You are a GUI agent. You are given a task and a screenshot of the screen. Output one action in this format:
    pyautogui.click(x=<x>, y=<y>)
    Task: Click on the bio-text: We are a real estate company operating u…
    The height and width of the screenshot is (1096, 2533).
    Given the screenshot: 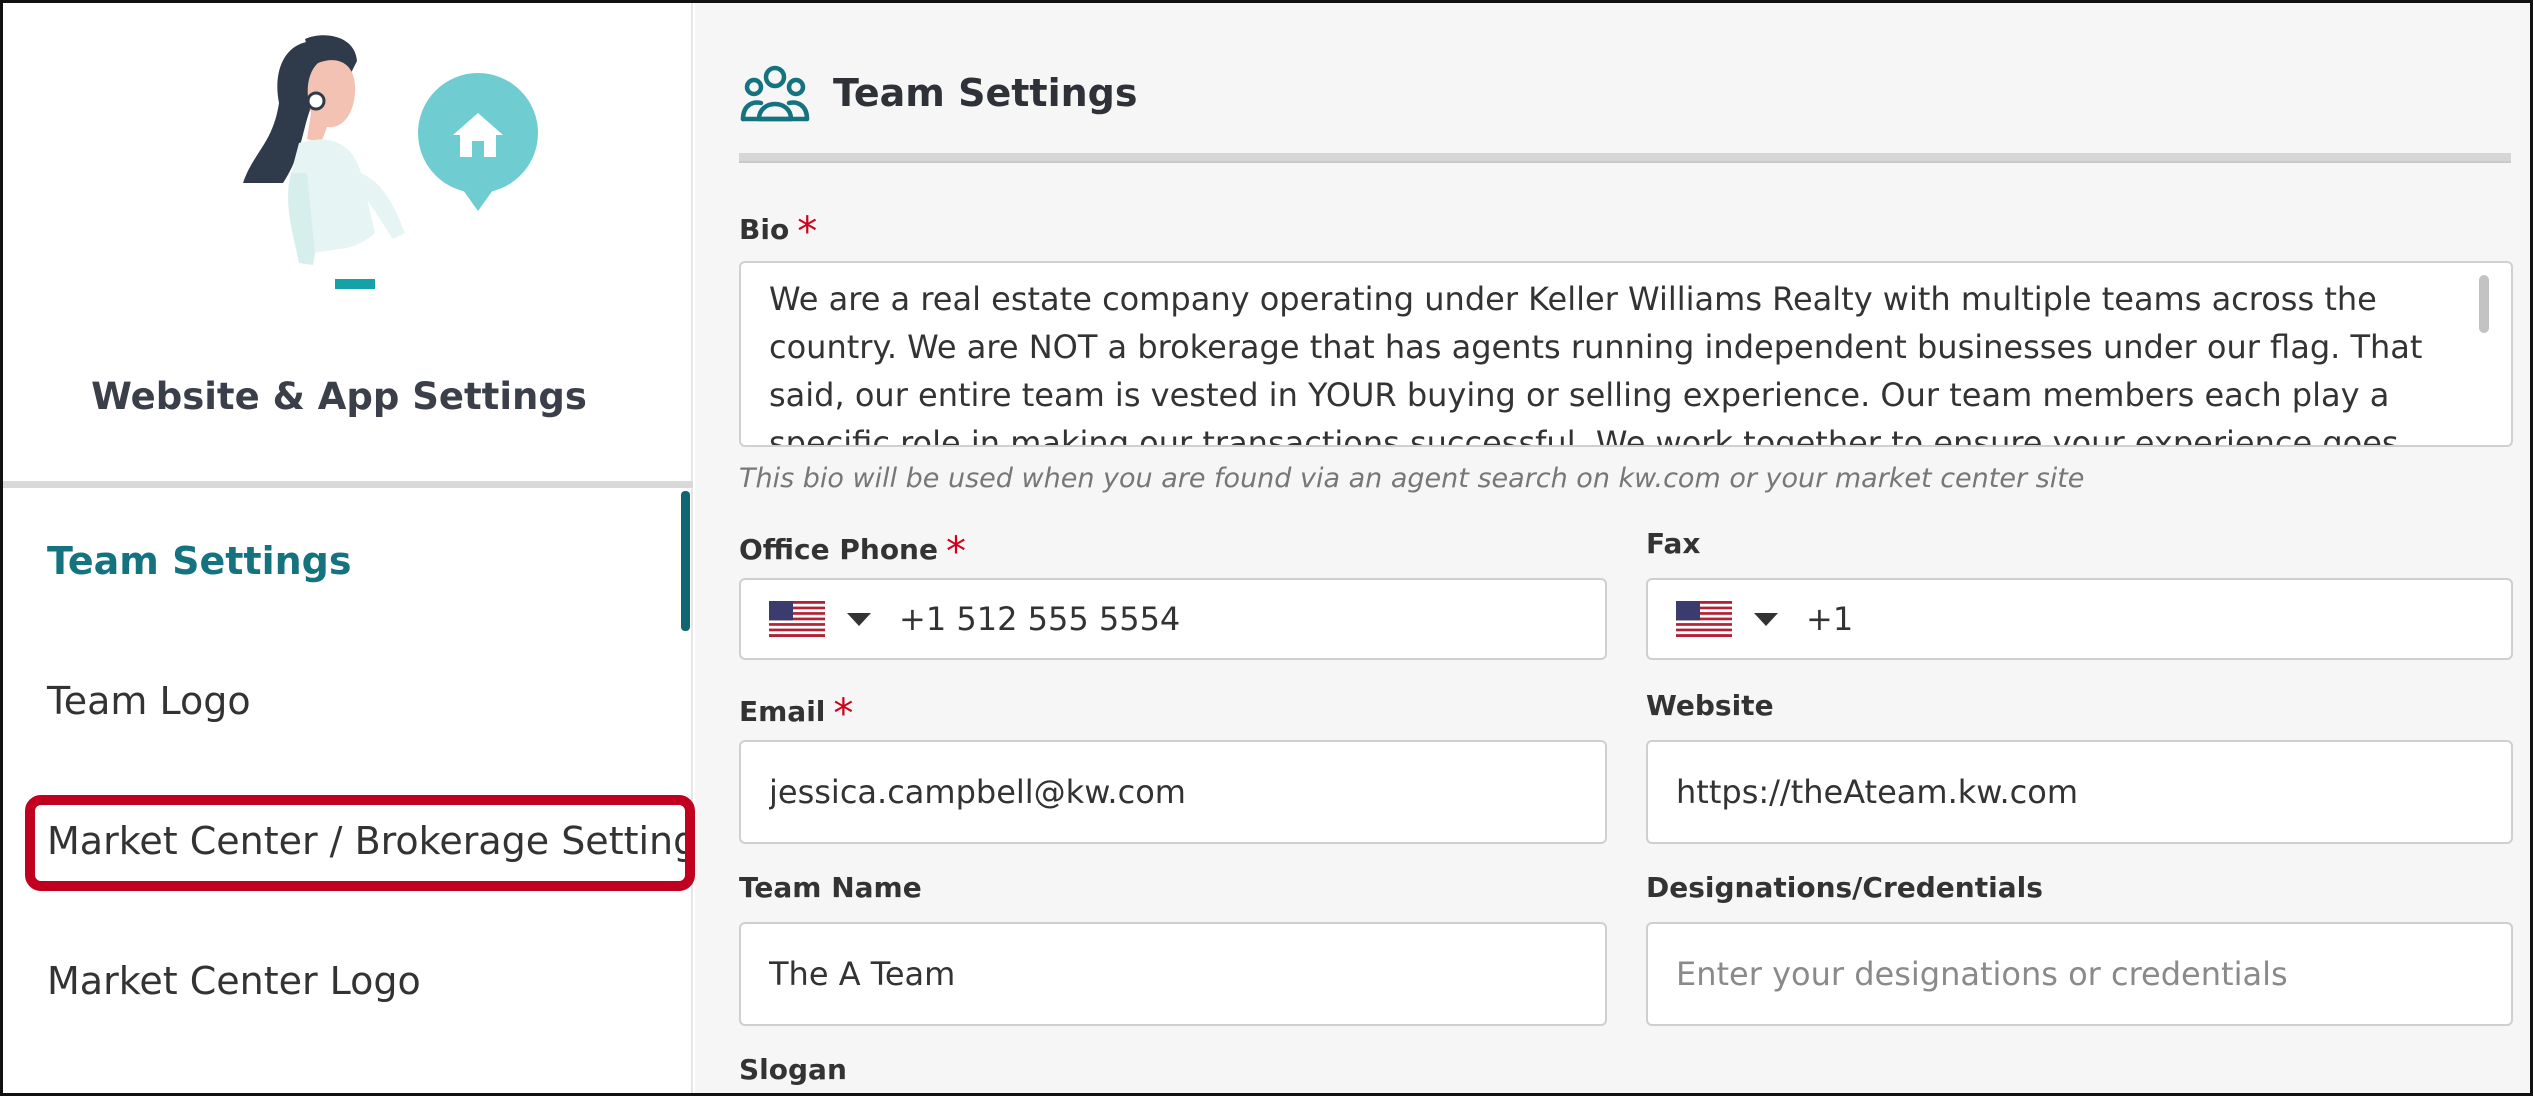 What is the action you would take?
    pyautogui.click(x=1610, y=360)
    